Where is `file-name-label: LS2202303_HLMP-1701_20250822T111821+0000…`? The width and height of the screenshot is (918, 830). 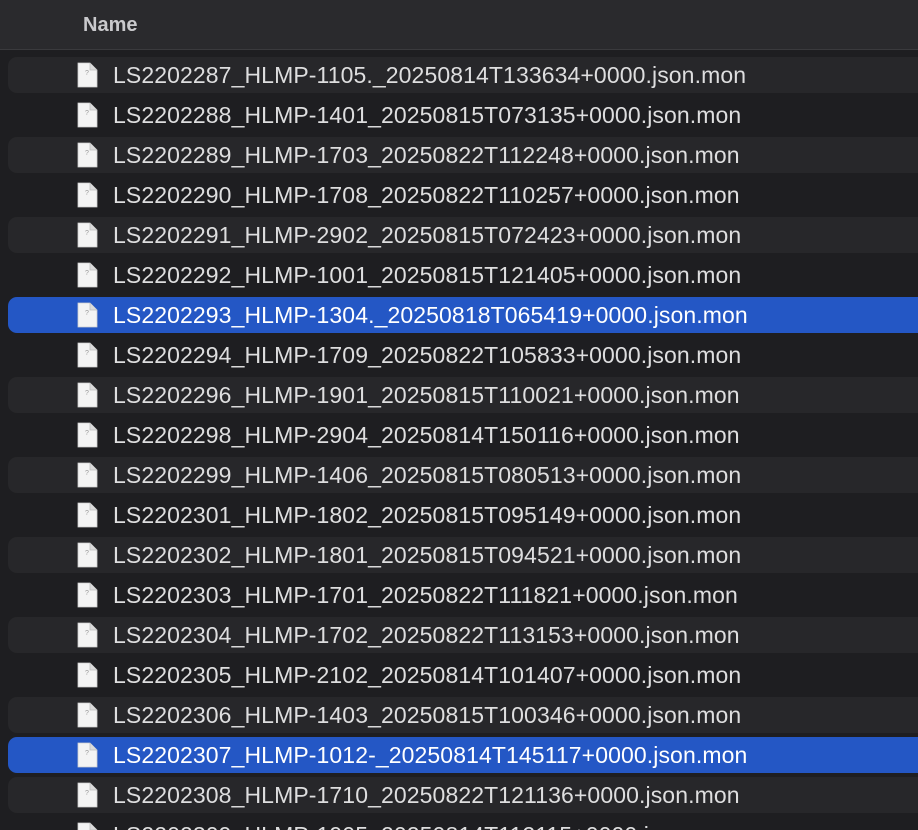 file-name-label: LS2202303_HLMP-1701_20250822T111821+0000… is located at coordinates (425, 595).